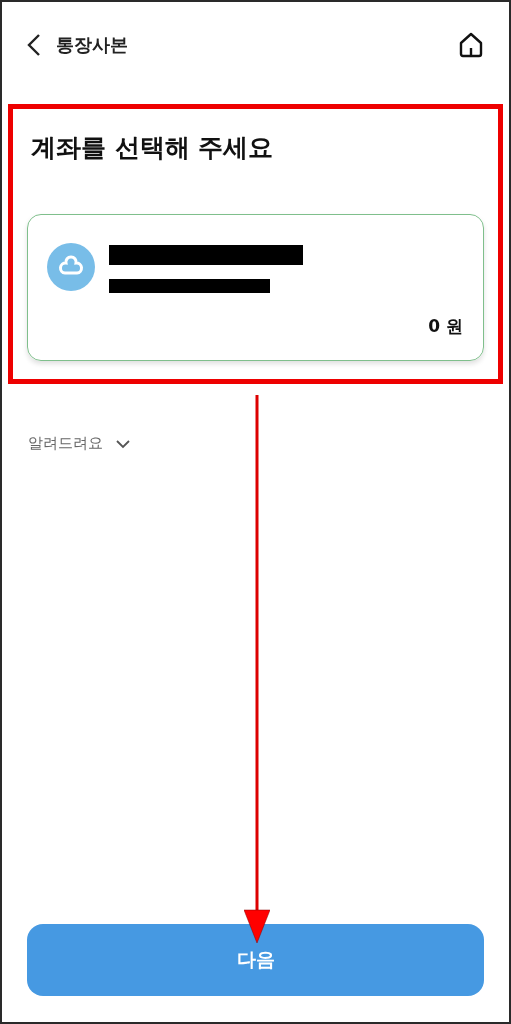 The height and width of the screenshot is (1024, 511). I want to click on home-icon, so click(471, 45).